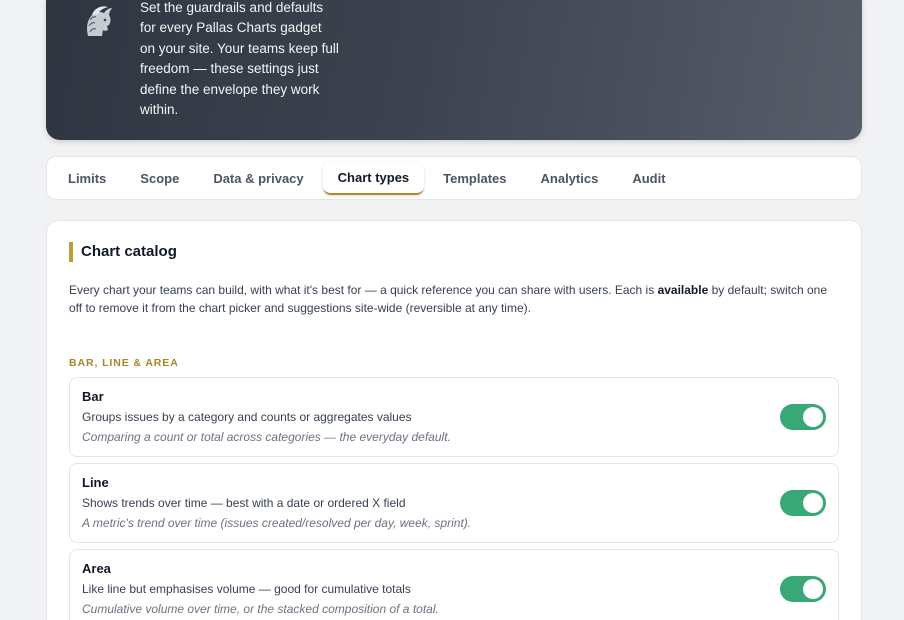  I want to click on chart-type-name: Bar, so click(93, 396).